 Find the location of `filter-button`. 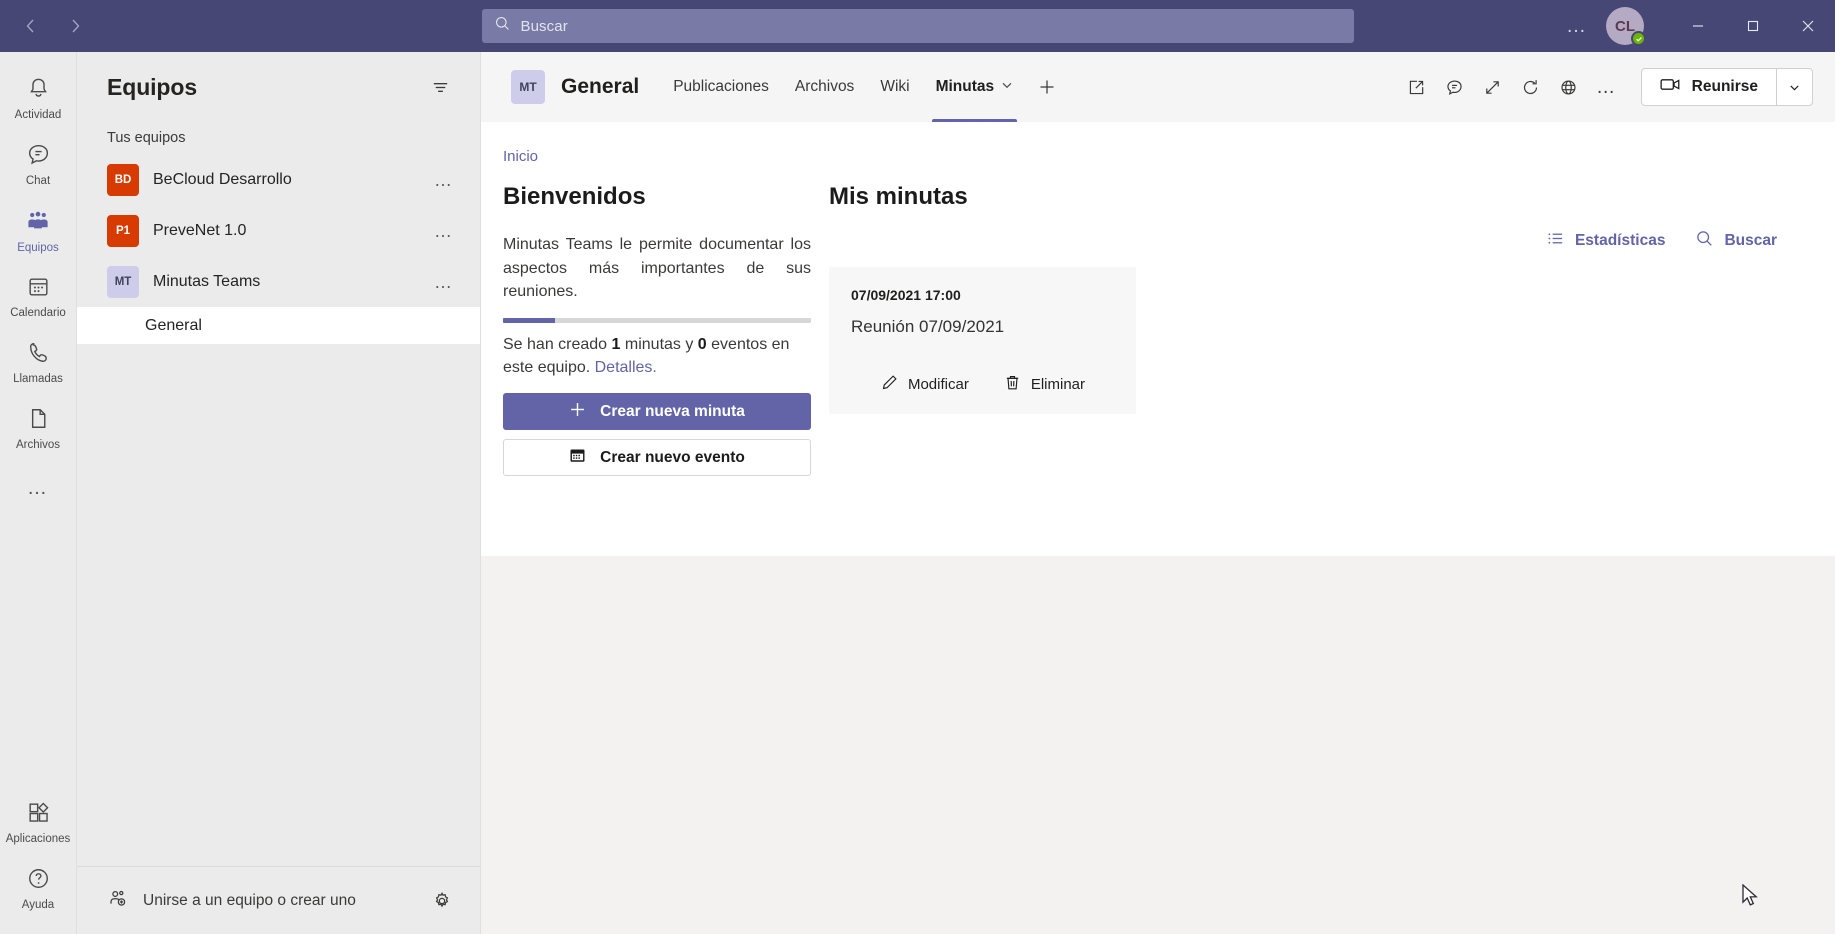

filter-button is located at coordinates (440, 87).